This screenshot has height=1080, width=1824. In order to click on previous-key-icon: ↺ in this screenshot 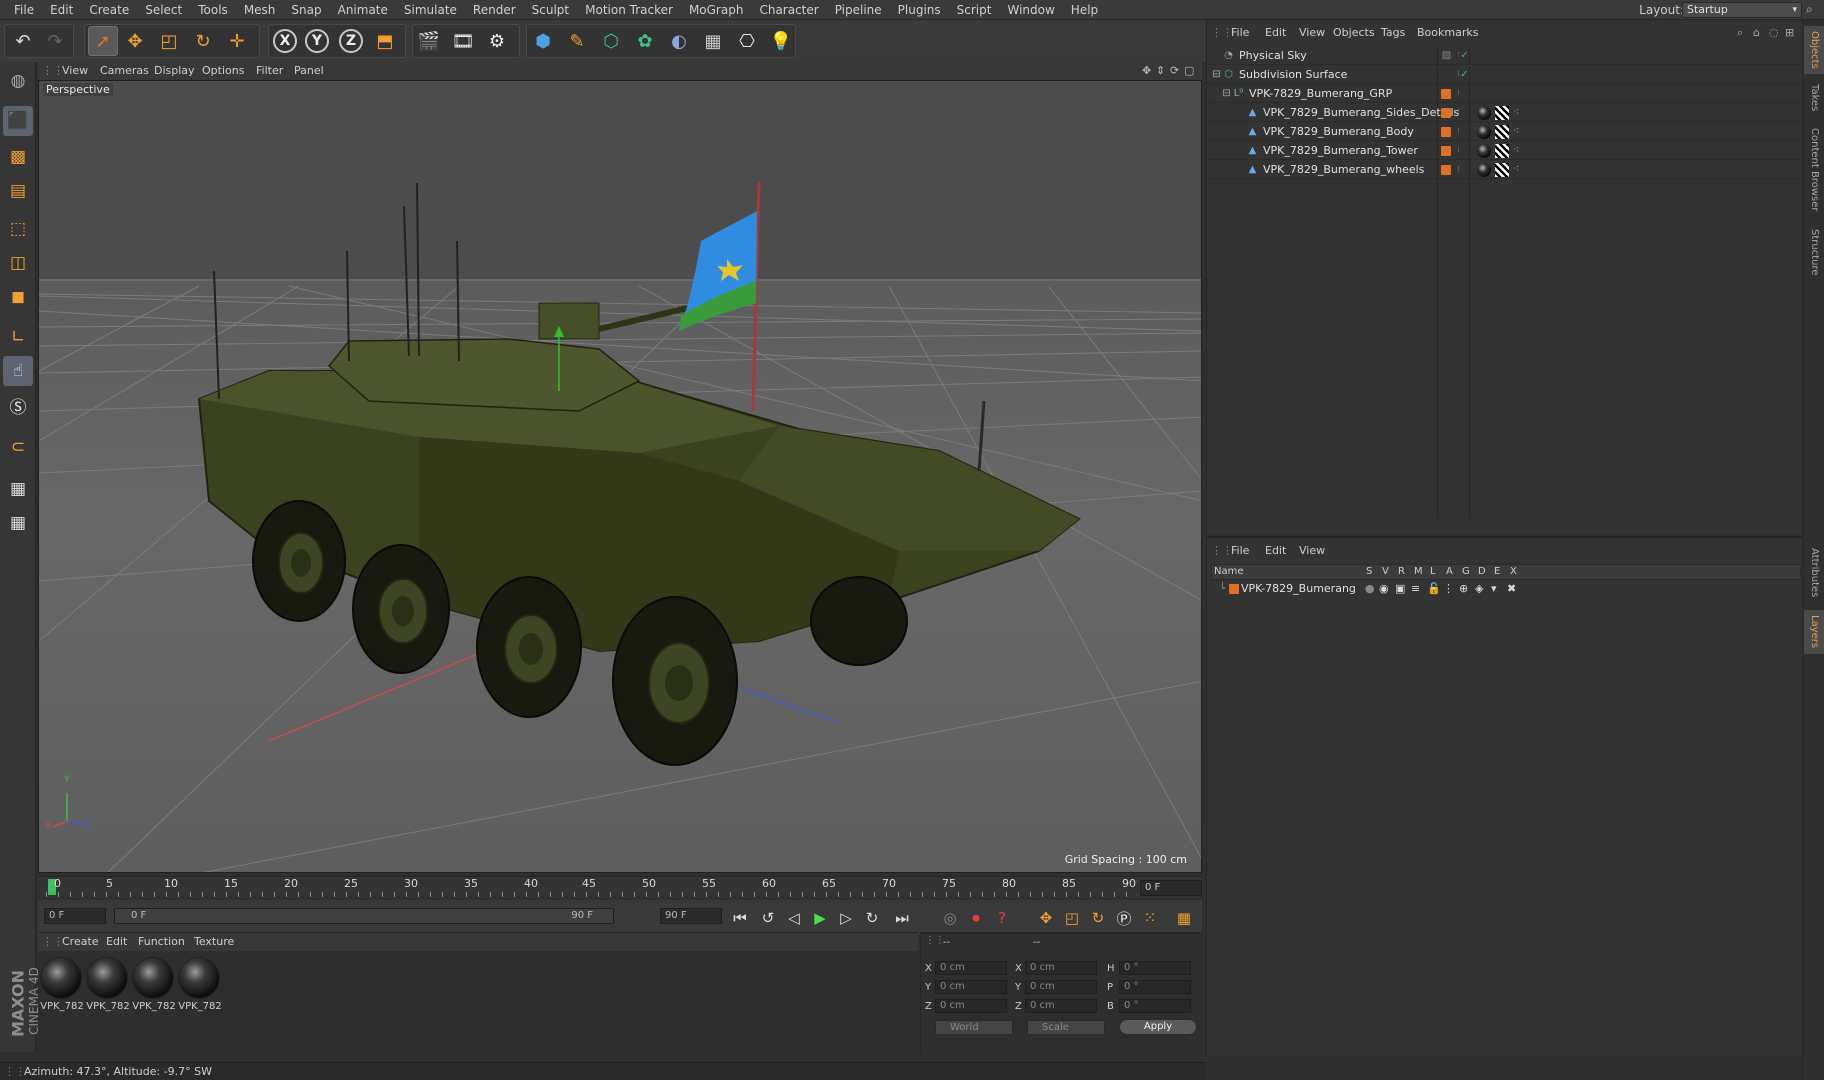, I will do `click(768, 918)`.